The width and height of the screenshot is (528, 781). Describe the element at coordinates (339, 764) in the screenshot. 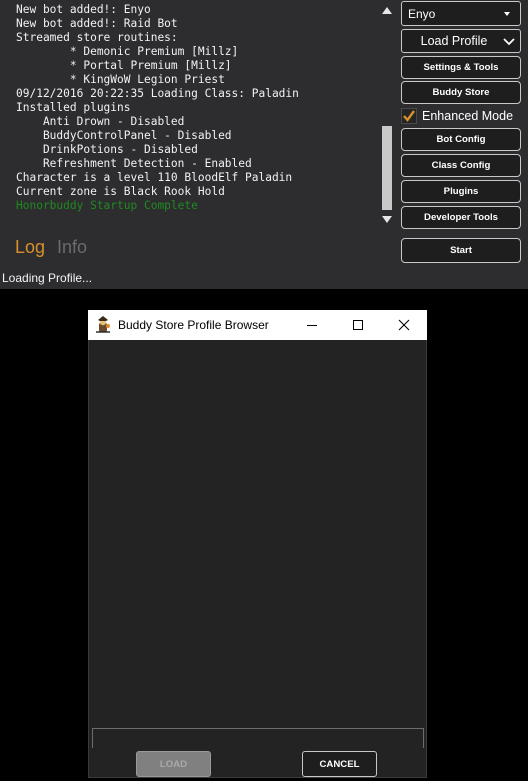

I see `cancel-button: CANCEL` at that location.